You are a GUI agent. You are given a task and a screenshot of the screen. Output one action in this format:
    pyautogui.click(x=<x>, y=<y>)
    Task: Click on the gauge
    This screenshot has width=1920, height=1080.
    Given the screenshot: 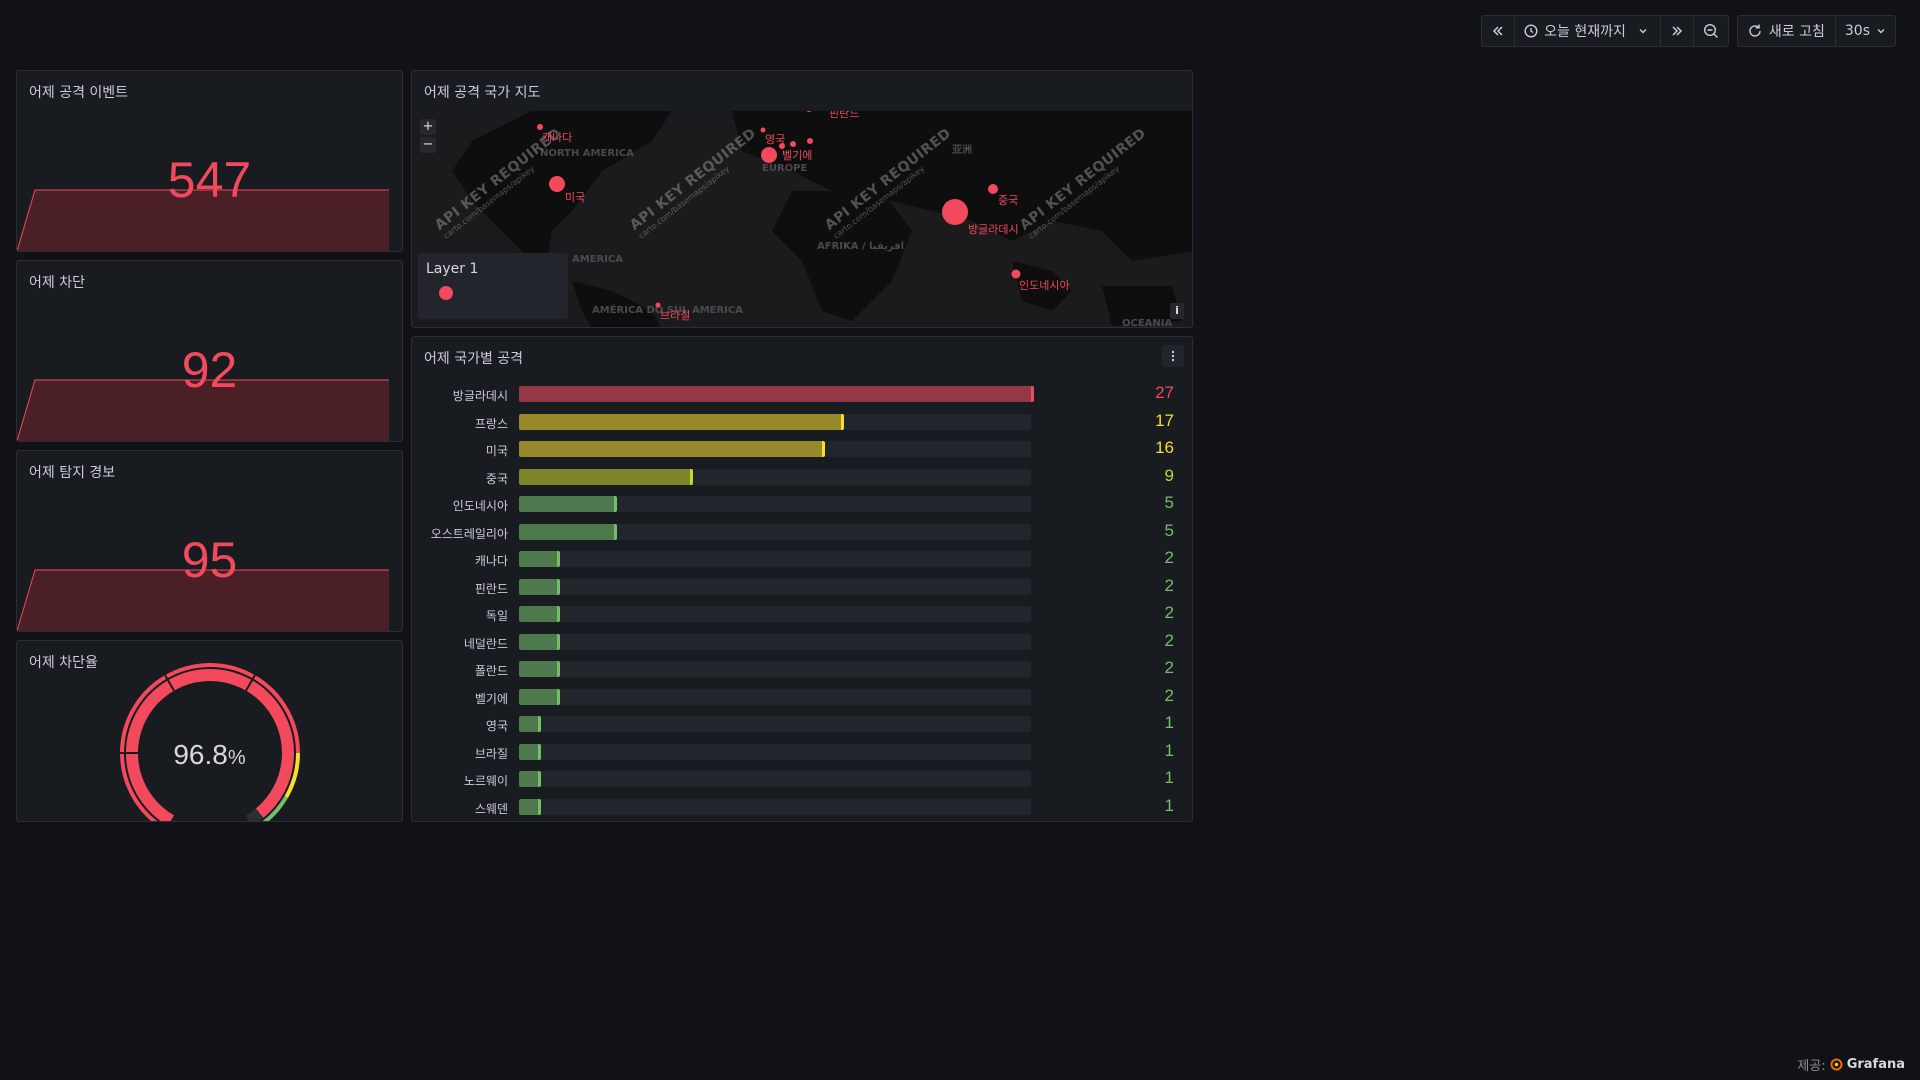 What is the action you would take?
    pyautogui.click(x=210, y=742)
    